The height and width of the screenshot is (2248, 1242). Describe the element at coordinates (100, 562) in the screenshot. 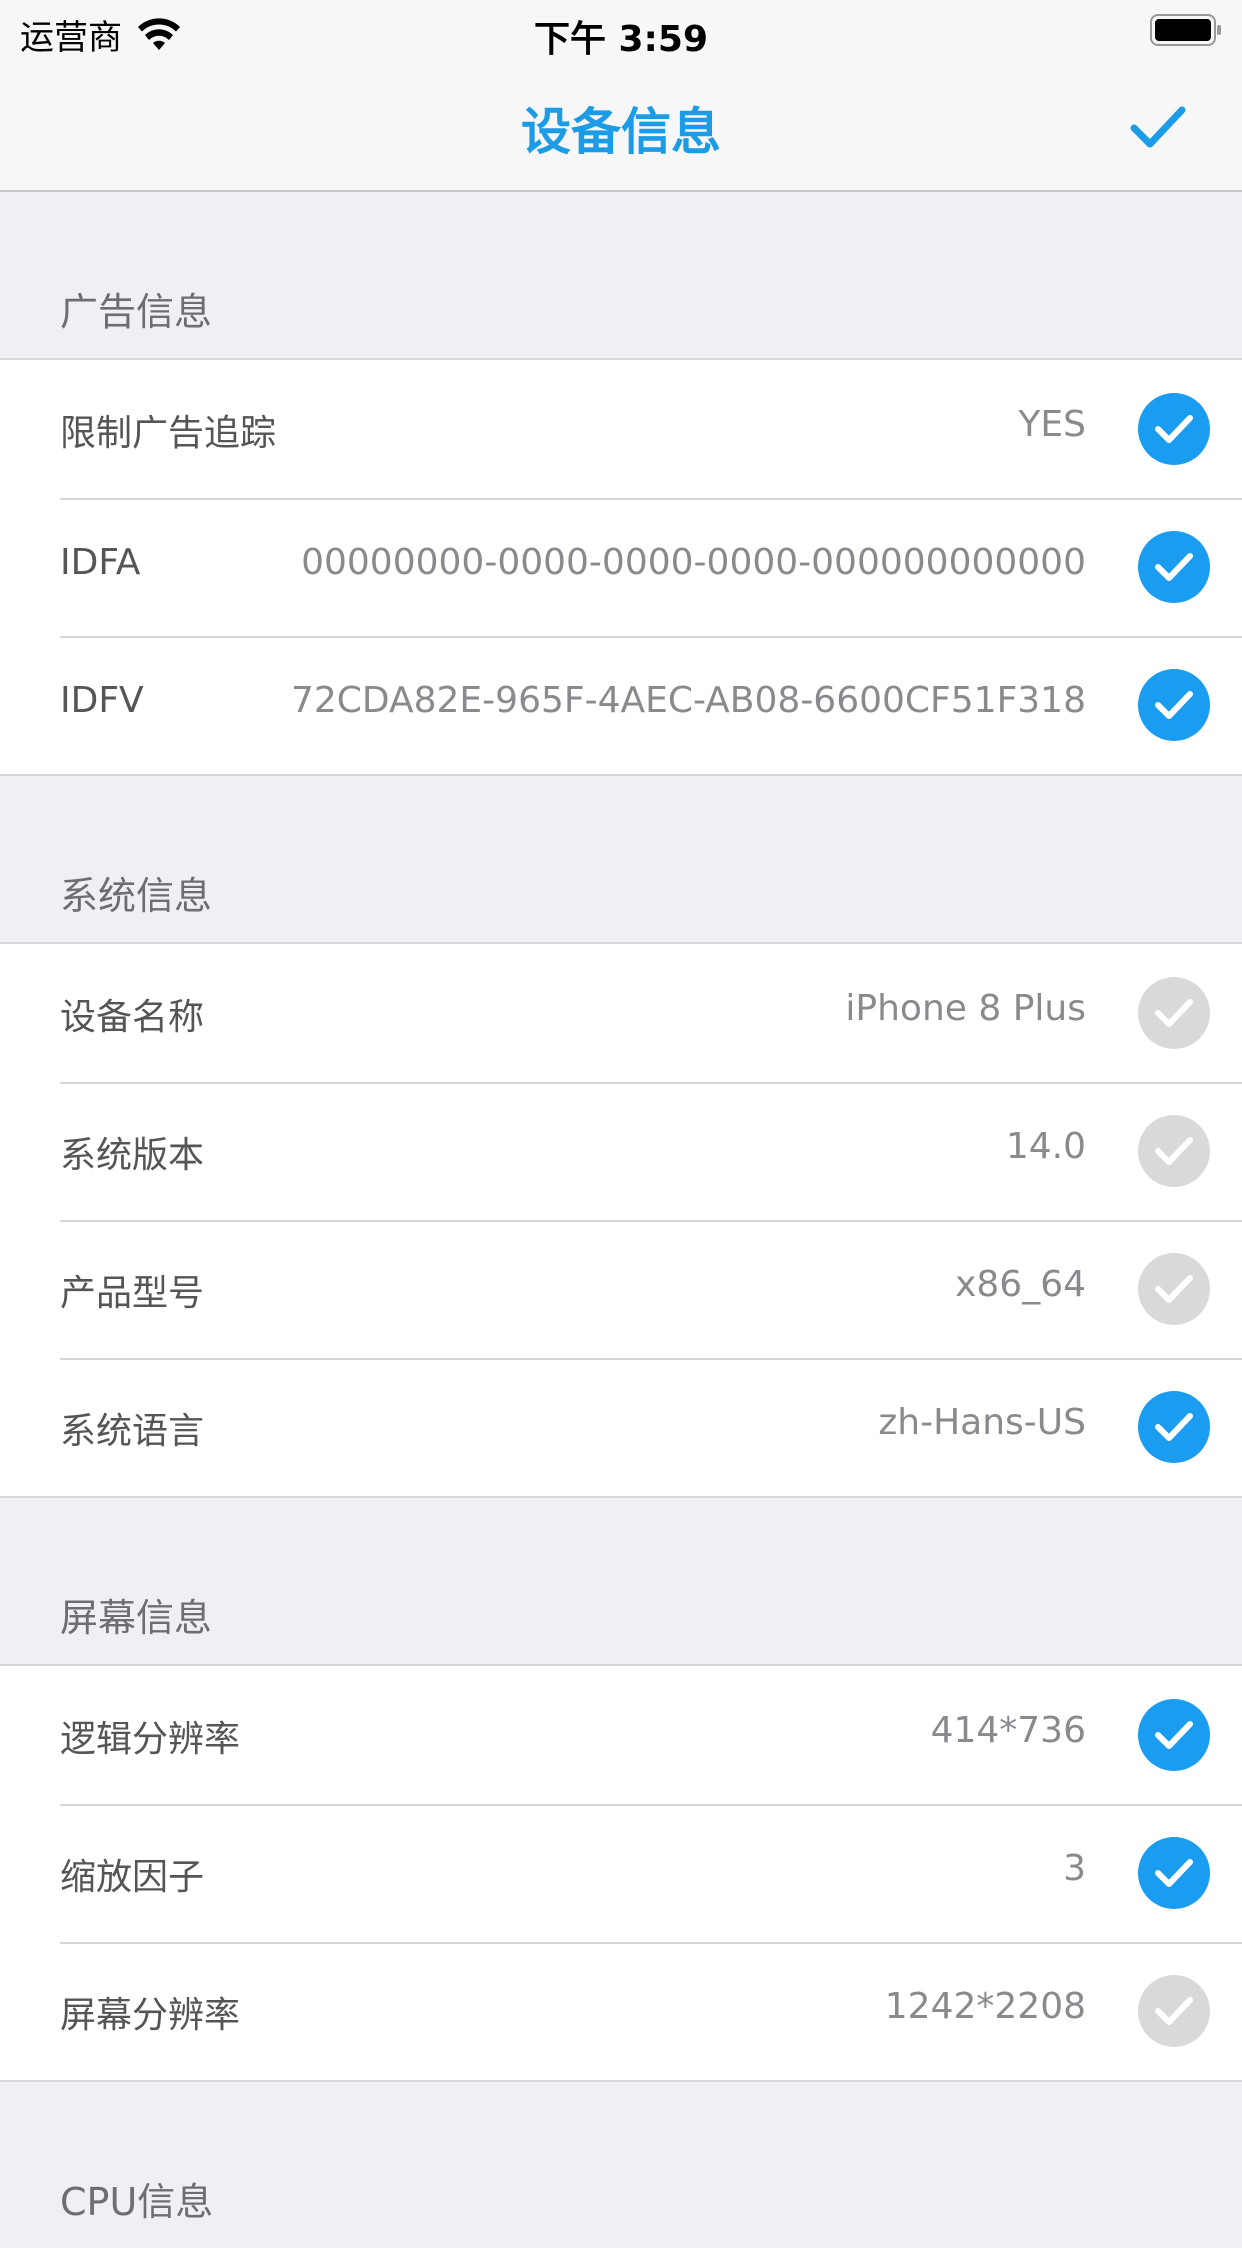

I see `row-label: IDFA` at that location.